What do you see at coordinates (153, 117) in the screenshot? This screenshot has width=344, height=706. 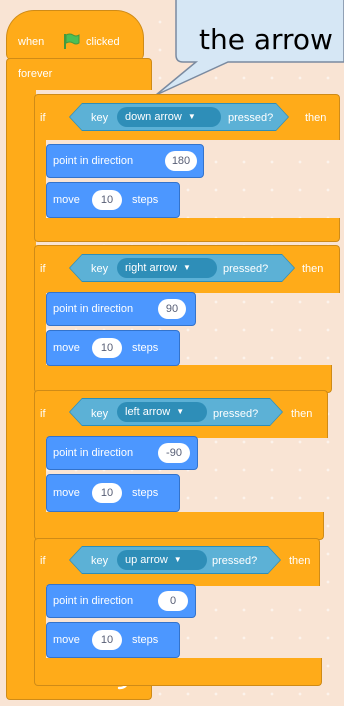 I see `key-dropdown-value: down arrow` at bounding box center [153, 117].